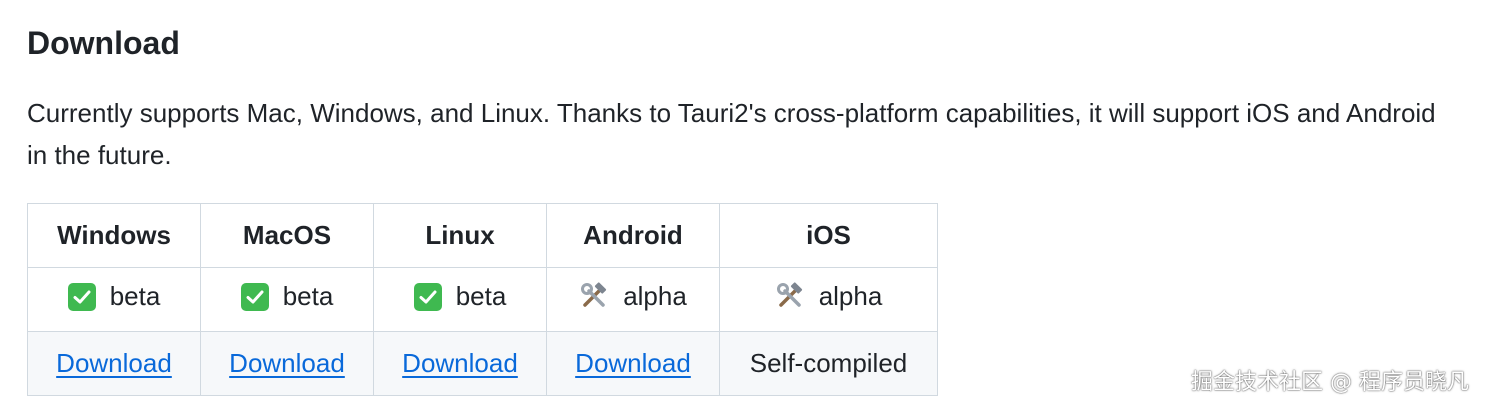 This screenshot has height=411, width=1487. I want to click on status-cell-windows: beta, so click(114, 299).